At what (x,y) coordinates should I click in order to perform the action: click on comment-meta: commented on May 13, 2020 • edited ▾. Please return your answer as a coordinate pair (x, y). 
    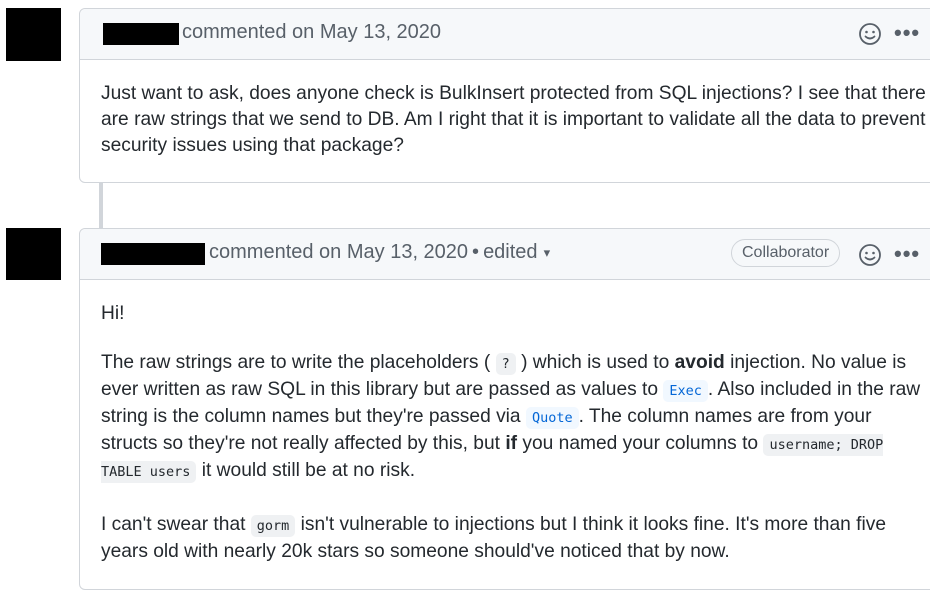
    Looking at the image, I should click on (379, 252).